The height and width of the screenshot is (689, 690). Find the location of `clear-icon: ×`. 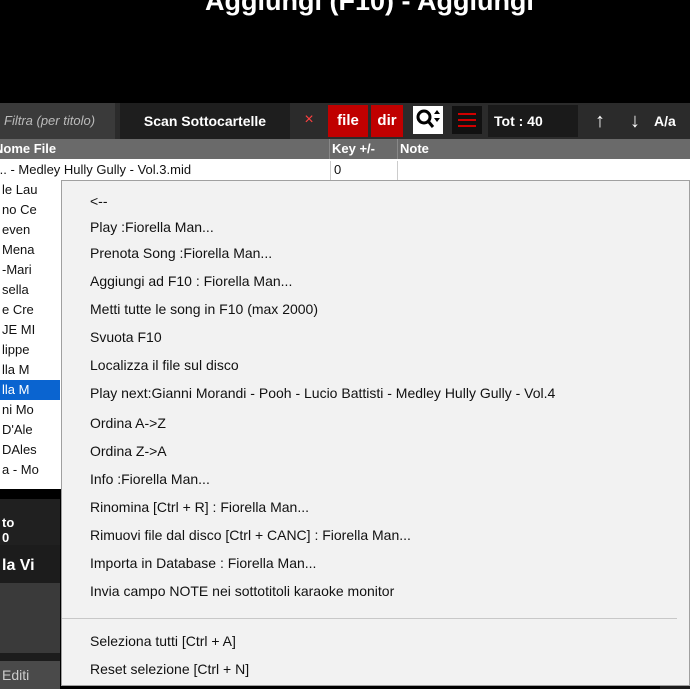

clear-icon: × is located at coordinates (309, 121).